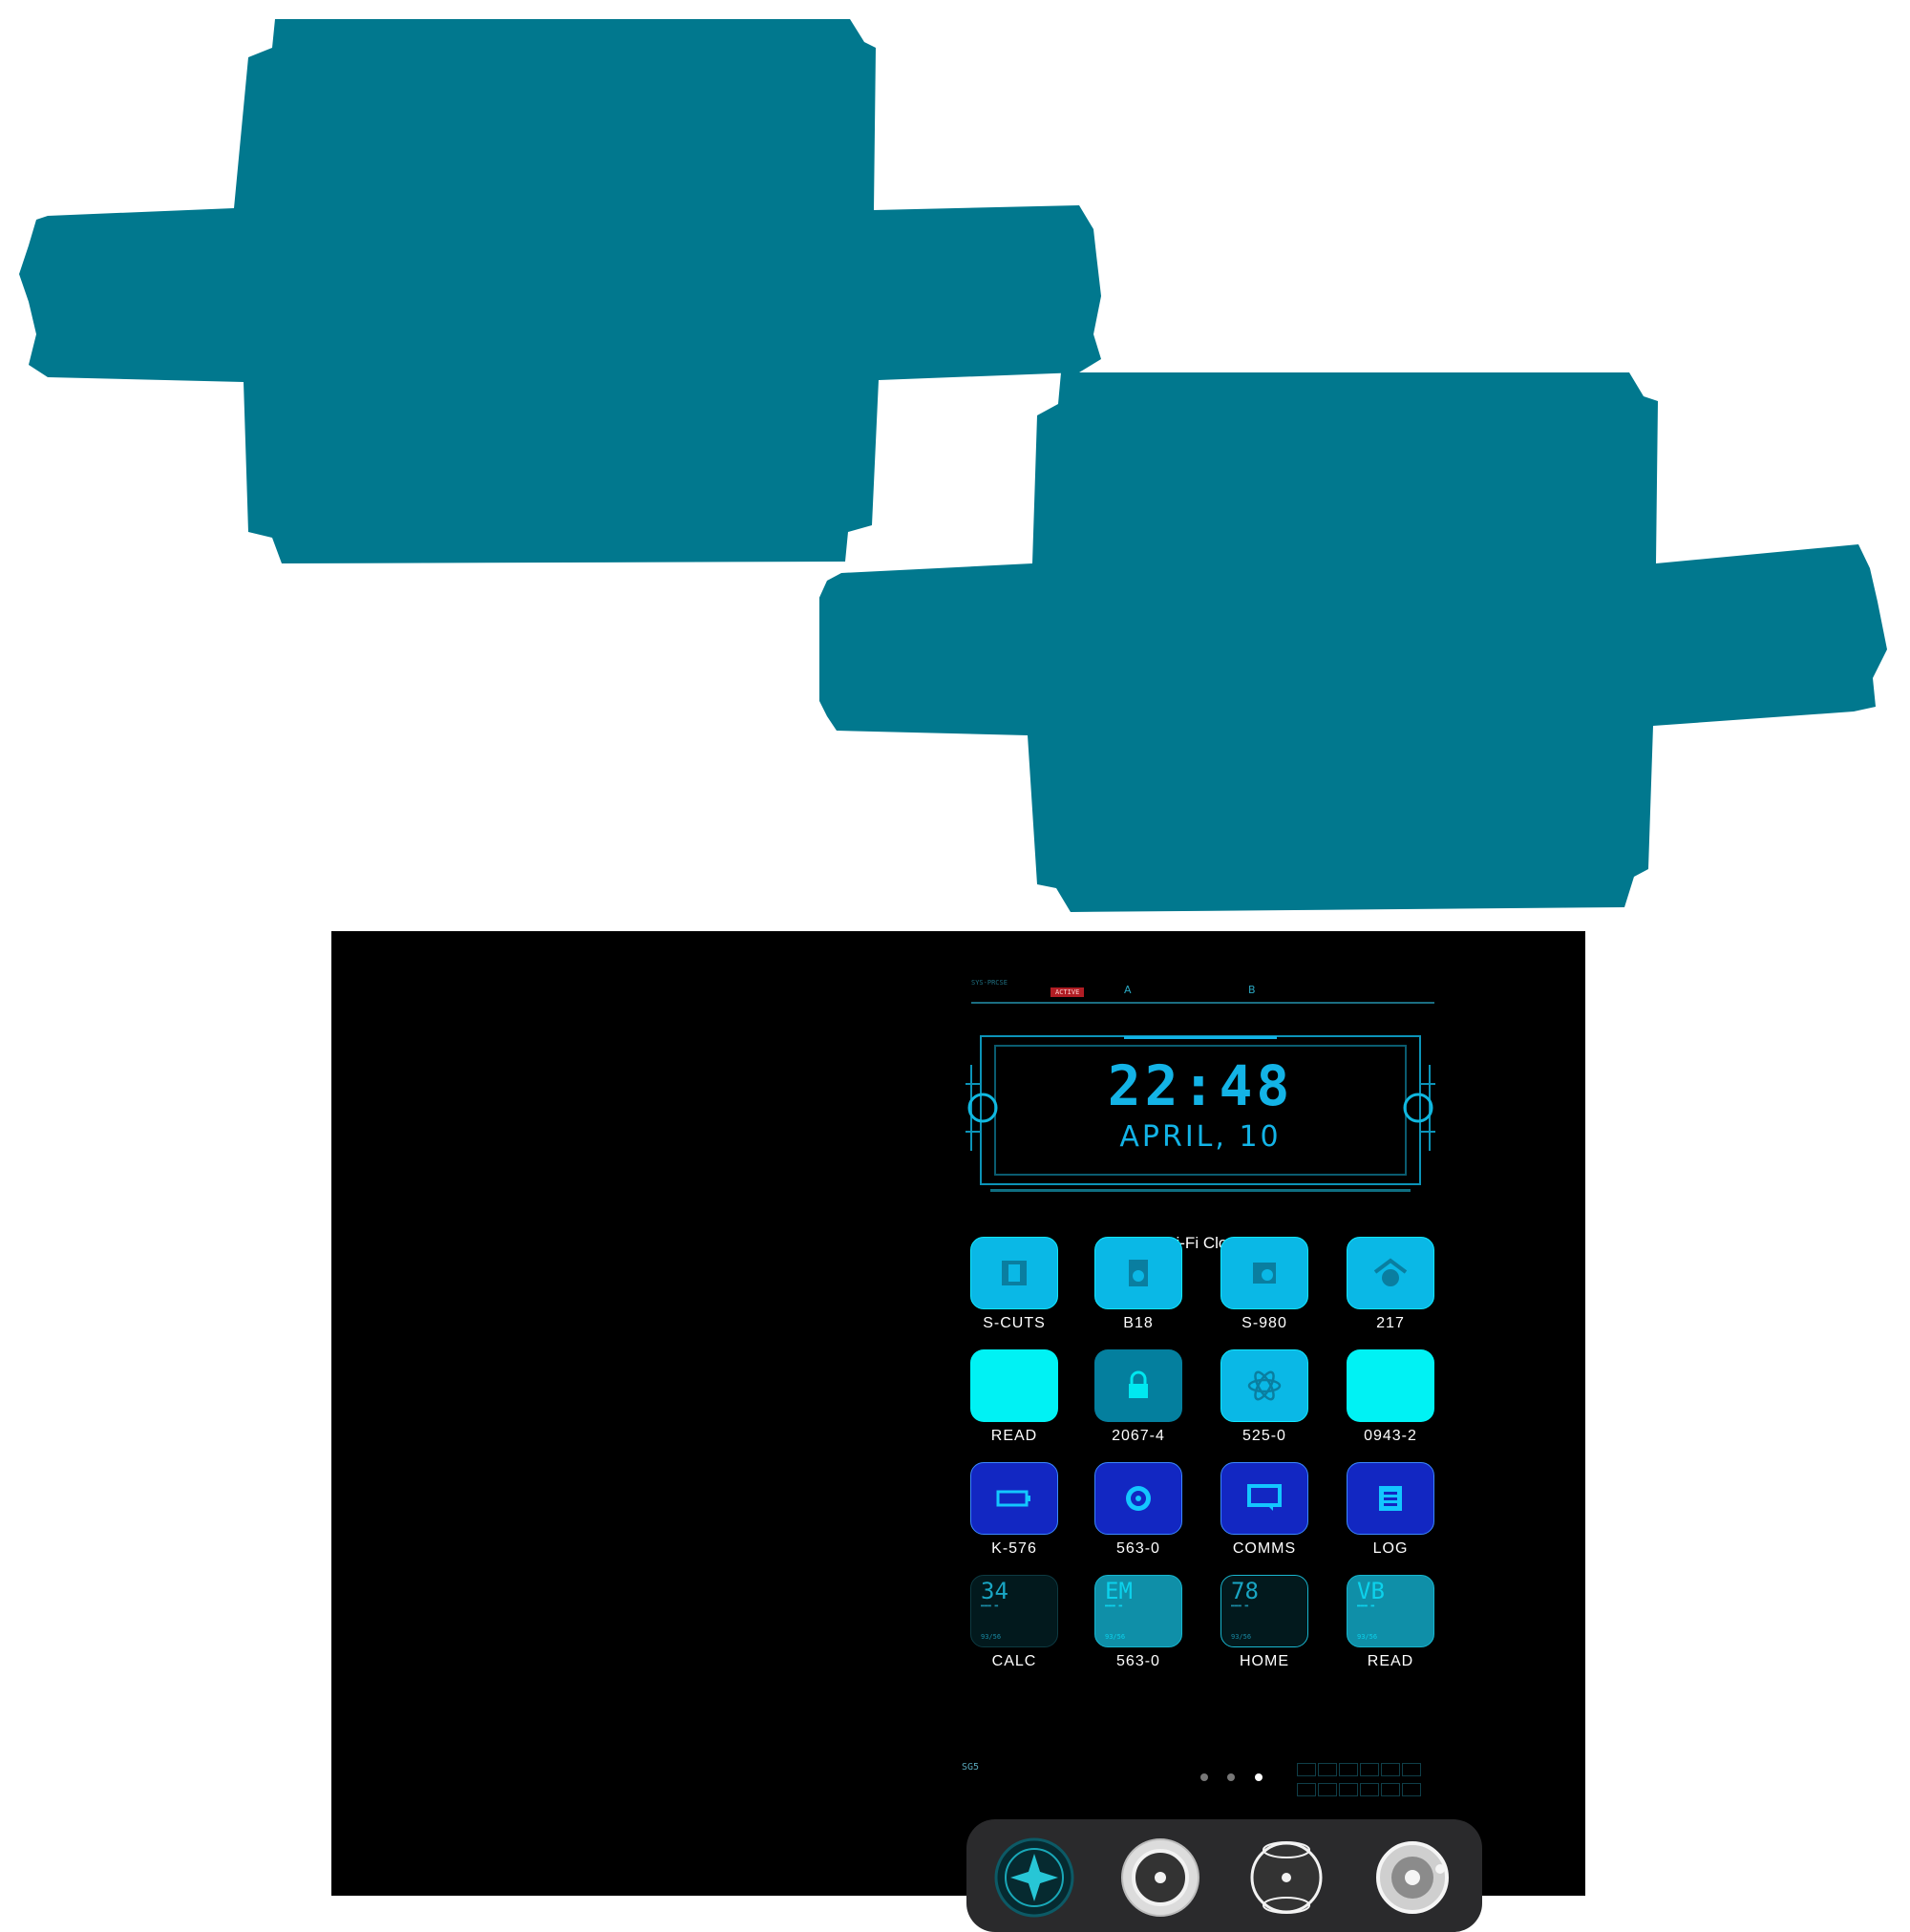 This screenshot has width=1910, height=1932. Describe the element at coordinates (1014, 1611) in the screenshot. I see `counter-34-icon: 34 ▬▬▬ ▬ 93/56` at that location.